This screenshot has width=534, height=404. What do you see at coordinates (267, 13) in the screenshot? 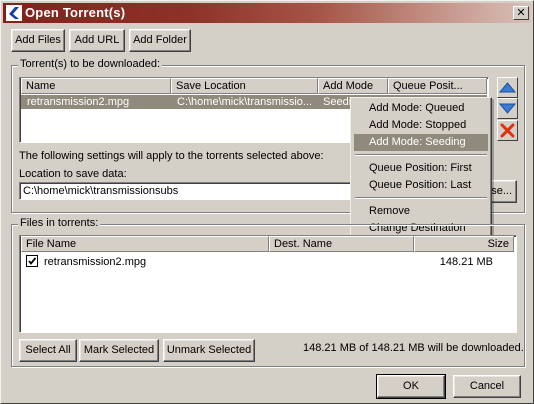
I see `title-bar: Open Torrent(s) ✕` at bounding box center [267, 13].